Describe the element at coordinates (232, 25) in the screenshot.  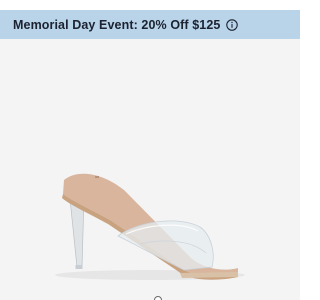
I see `info-circle-icon` at that location.